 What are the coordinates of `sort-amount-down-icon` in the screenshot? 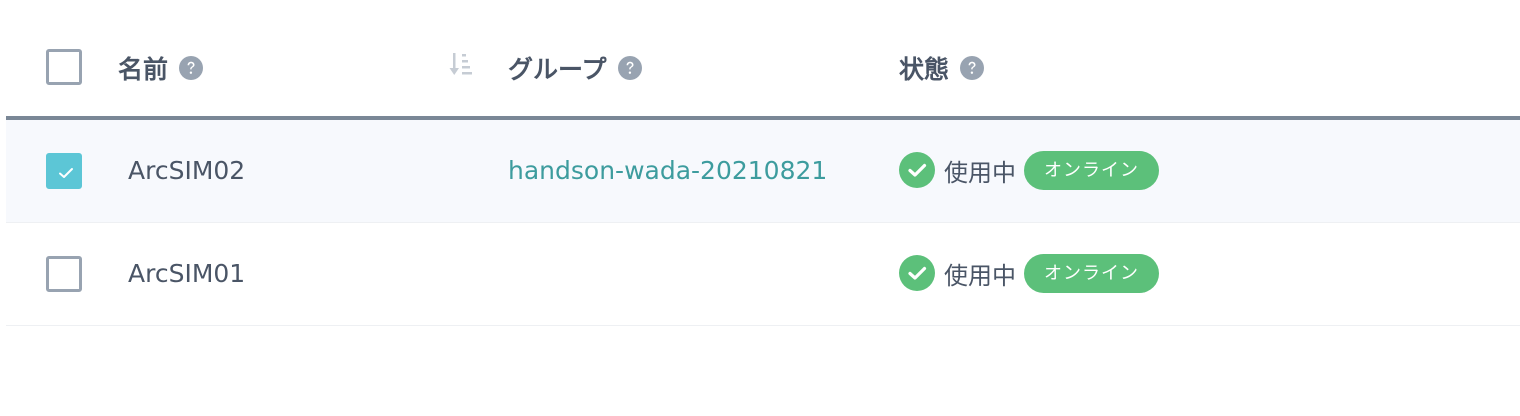 It's located at (462, 64).